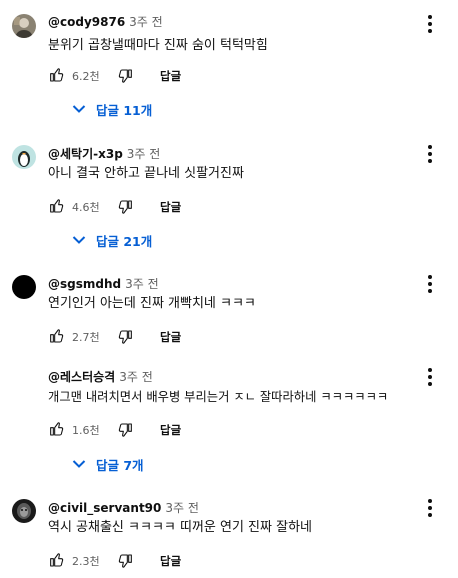 The width and height of the screenshot is (458, 578). Describe the element at coordinates (148, 562) in the screenshot. I see `comment-actions: 2.3천 답글` at that location.